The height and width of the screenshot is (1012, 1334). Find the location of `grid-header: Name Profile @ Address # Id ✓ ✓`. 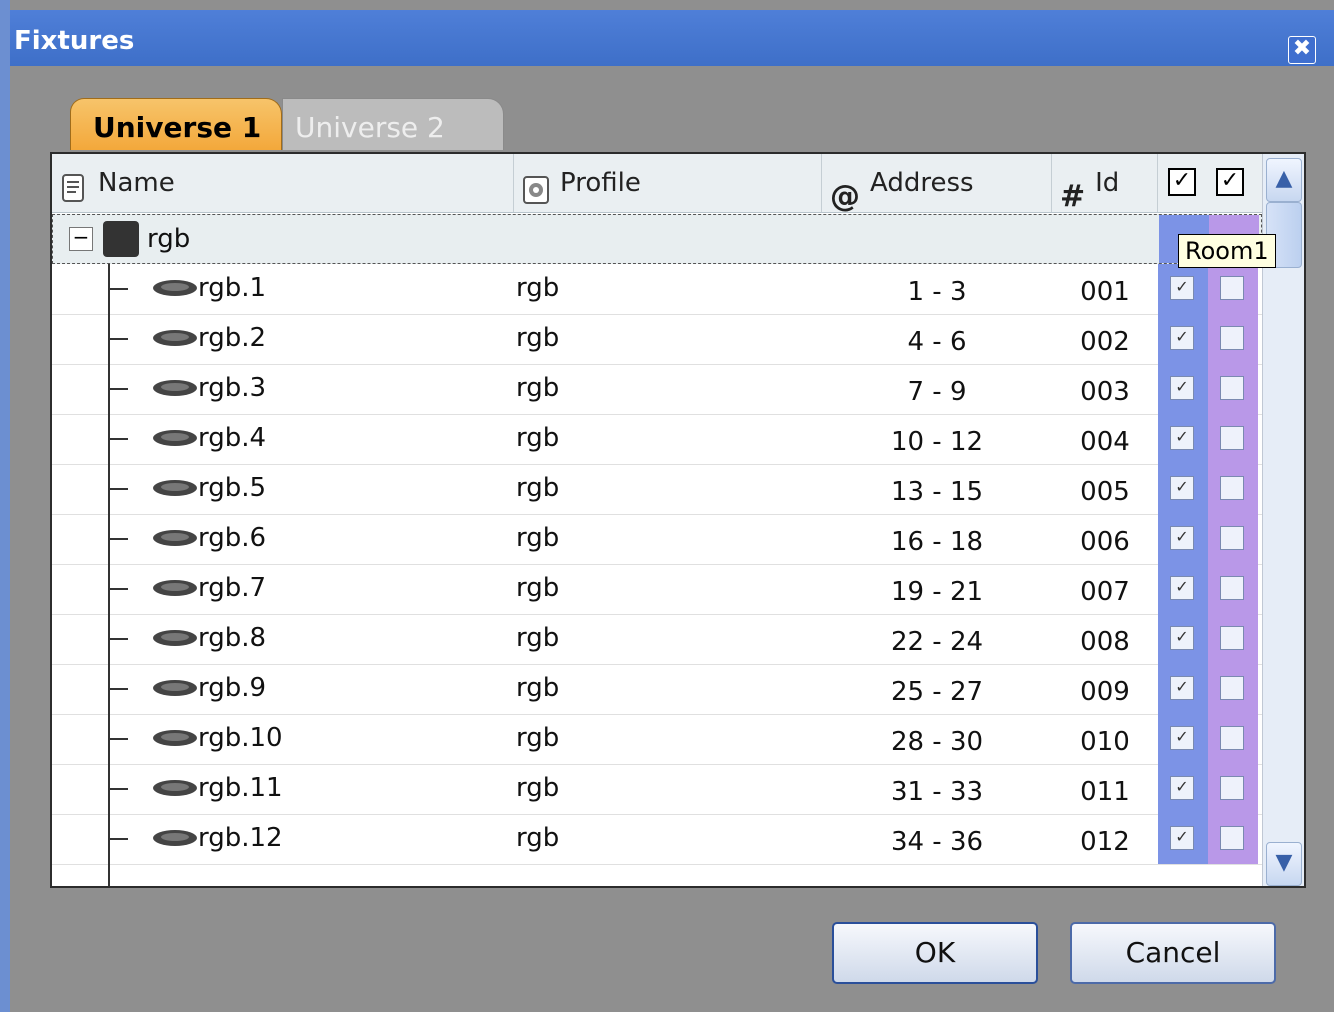

grid-header: Name Profile @ Address # Id ✓ ✓ is located at coordinates (657, 184).